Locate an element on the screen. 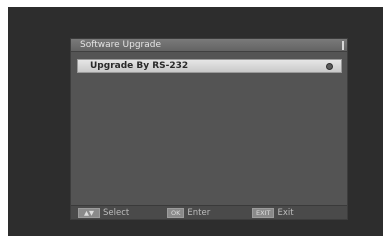 The width and height of the screenshot is (391, 243). menu-item-upgrade-rs232: Upgrade By RS-232 is located at coordinates (209, 66).